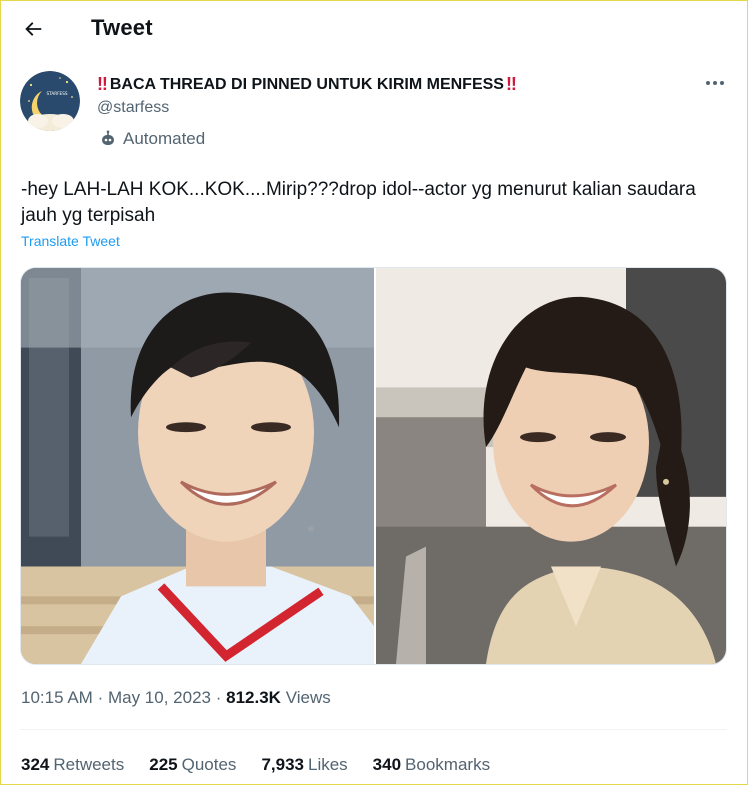 The height and width of the screenshot is (785, 748). I want to click on top-bar: Tweet, so click(374, 29).